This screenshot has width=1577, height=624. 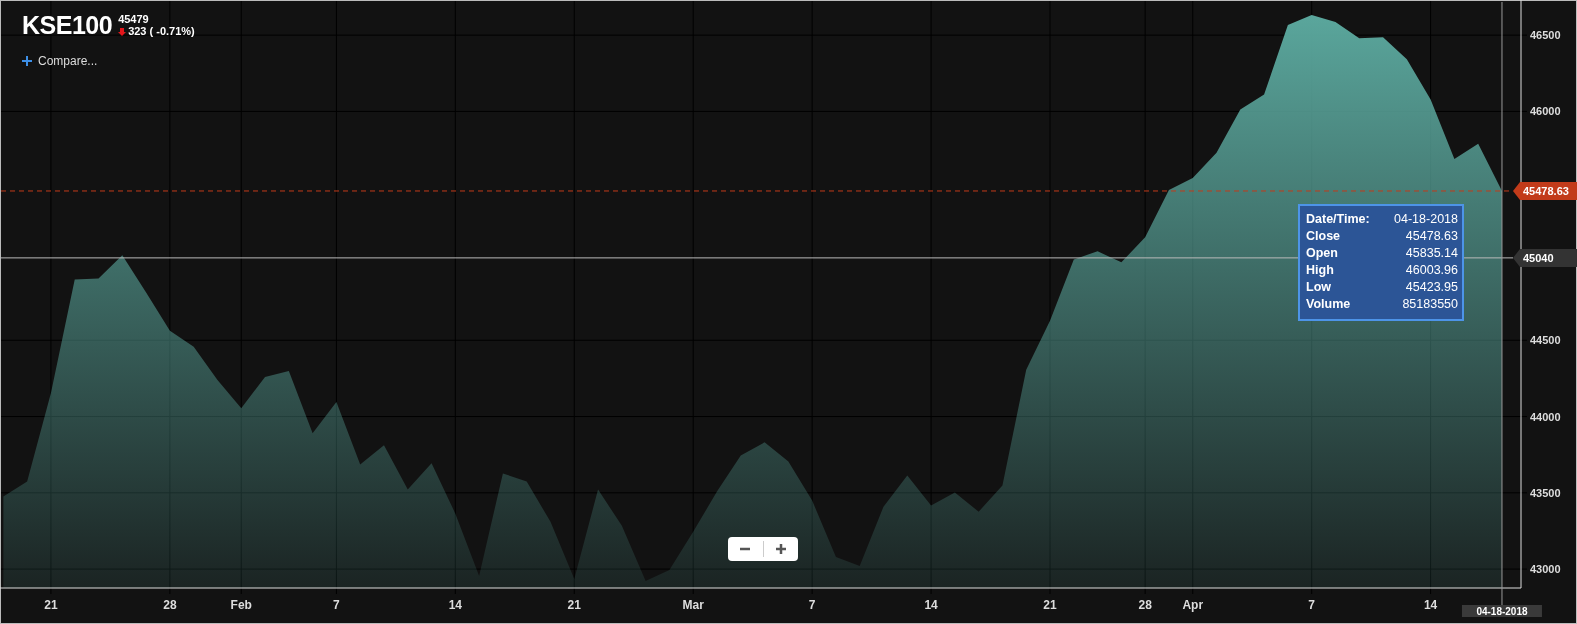 What do you see at coordinates (1328, 304) in the screenshot?
I see `tooltip-label: Volume` at bounding box center [1328, 304].